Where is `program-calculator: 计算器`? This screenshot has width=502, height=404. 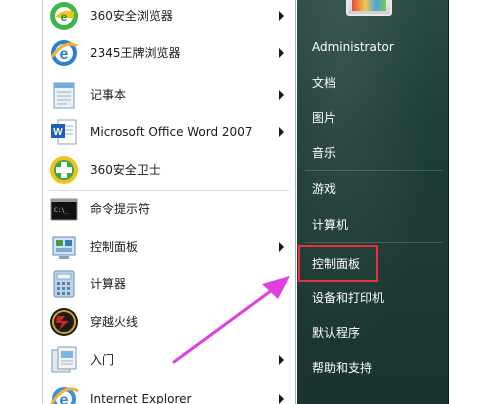
program-calculator: 计算器 is located at coordinates (169, 284).